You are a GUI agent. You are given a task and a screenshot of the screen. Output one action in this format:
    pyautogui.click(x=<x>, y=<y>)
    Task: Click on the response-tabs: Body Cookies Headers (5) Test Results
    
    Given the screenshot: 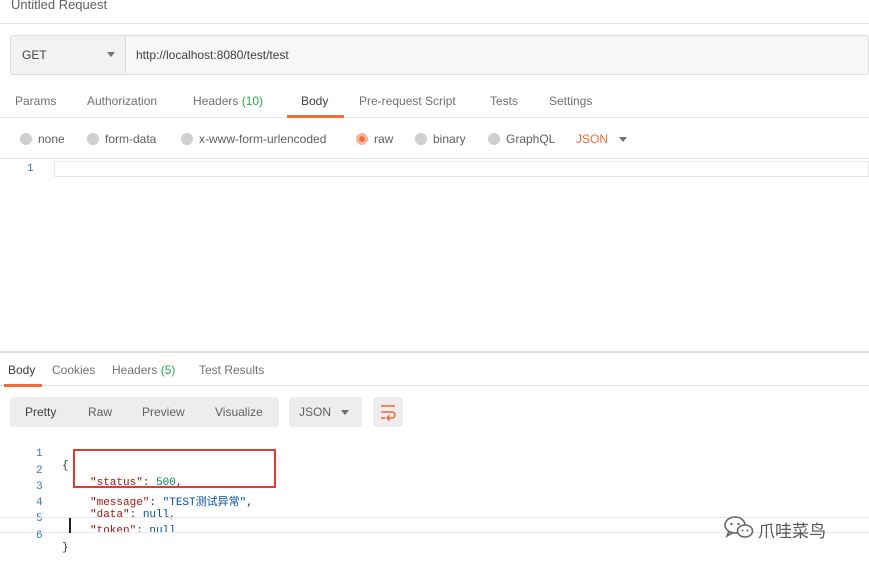 What is the action you would take?
    pyautogui.click(x=434, y=369)
    